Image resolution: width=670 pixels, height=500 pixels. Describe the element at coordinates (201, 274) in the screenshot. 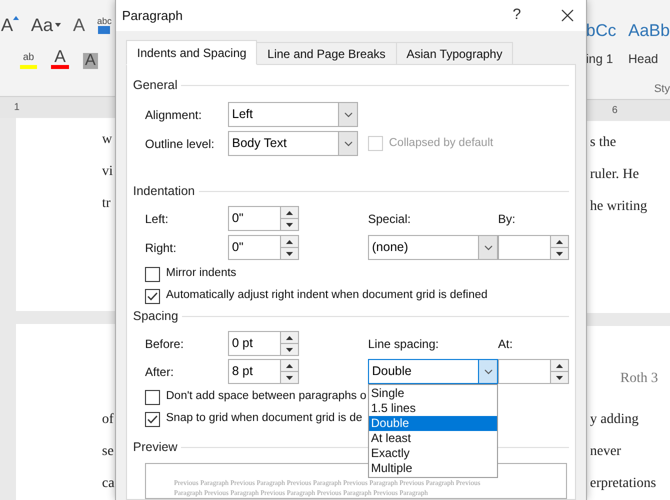

I see `checkbox-label: Mirror indents` at that location.